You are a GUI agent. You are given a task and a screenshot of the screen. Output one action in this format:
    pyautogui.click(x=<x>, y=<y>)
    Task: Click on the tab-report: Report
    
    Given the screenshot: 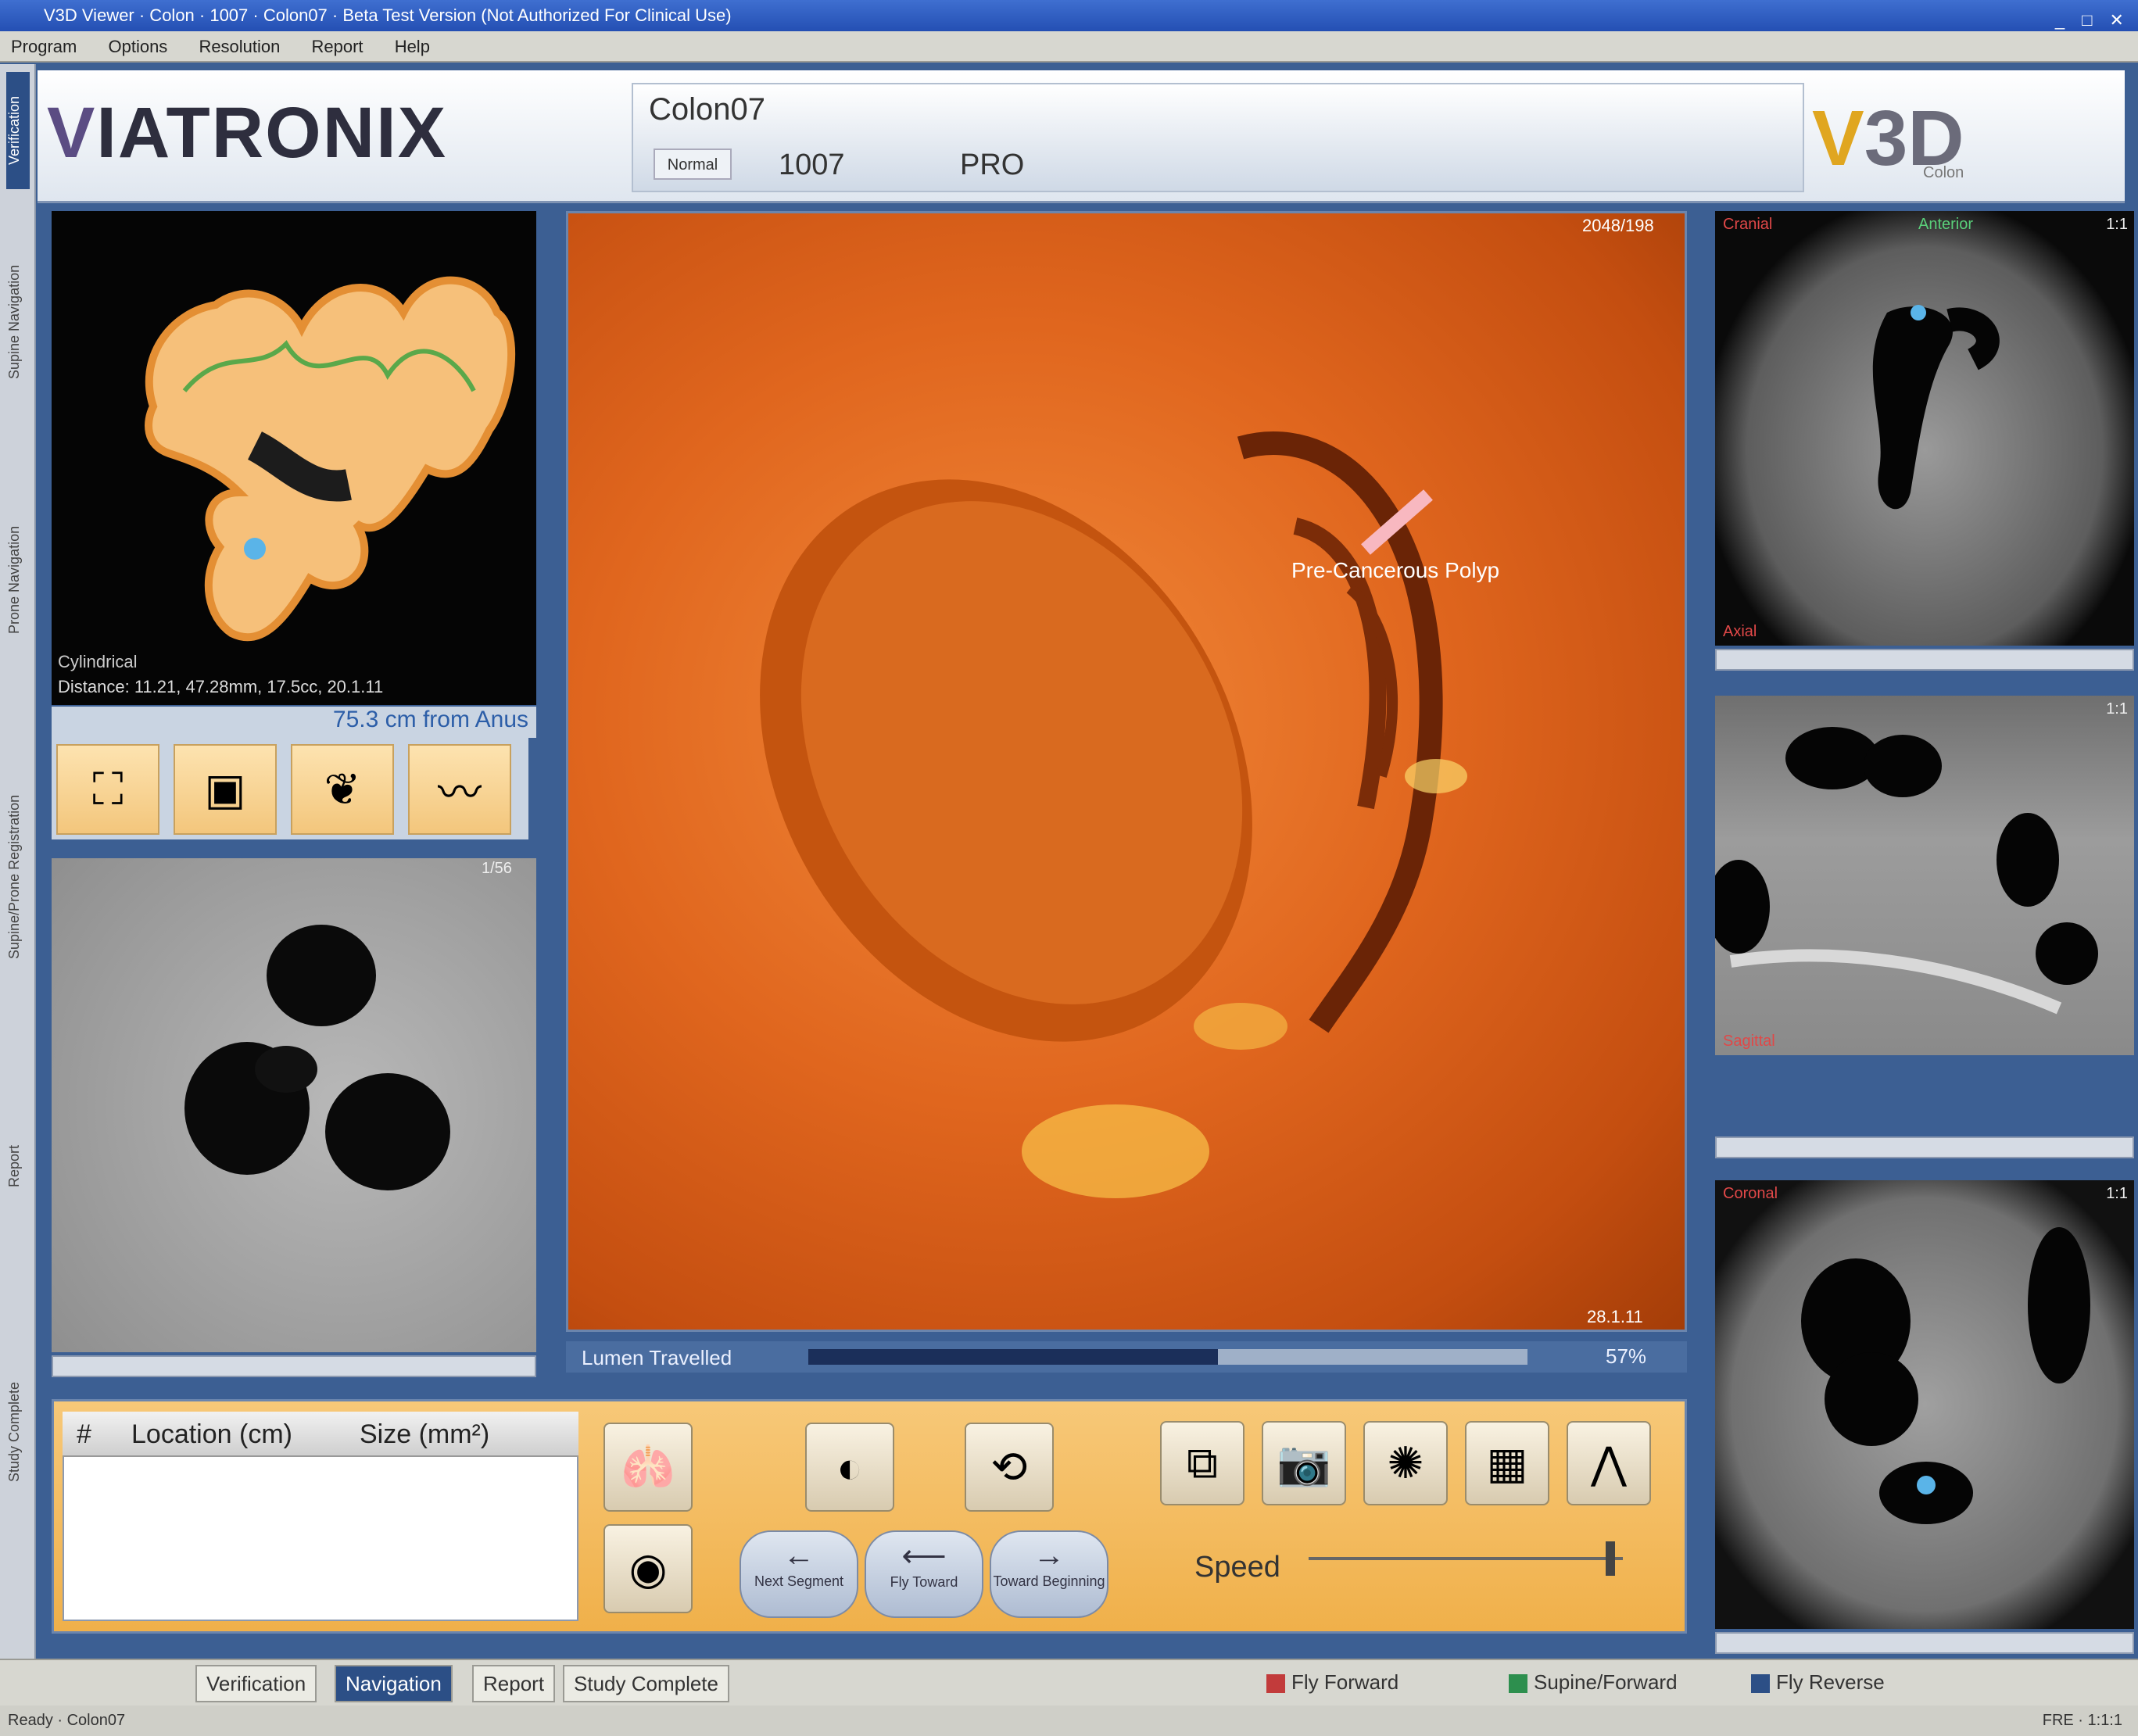 What is the action you would take?
    pyautogui.click(x=514, y=1683)
    